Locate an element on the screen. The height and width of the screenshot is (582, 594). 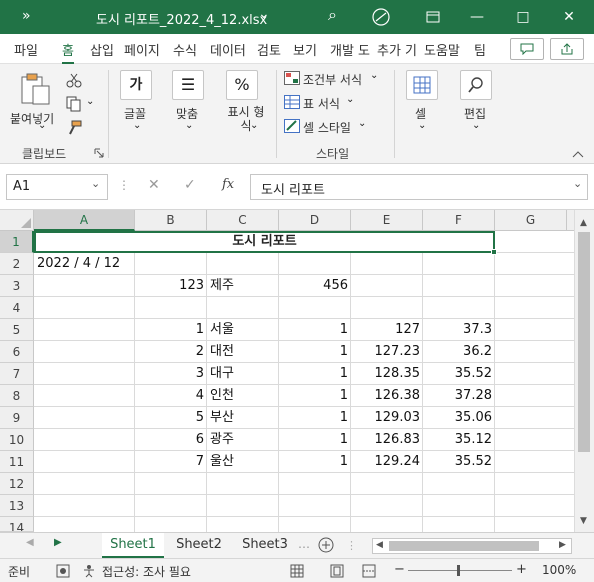
number-format-dropdown-icon: ⌄ is located at coordinates (254, 125).